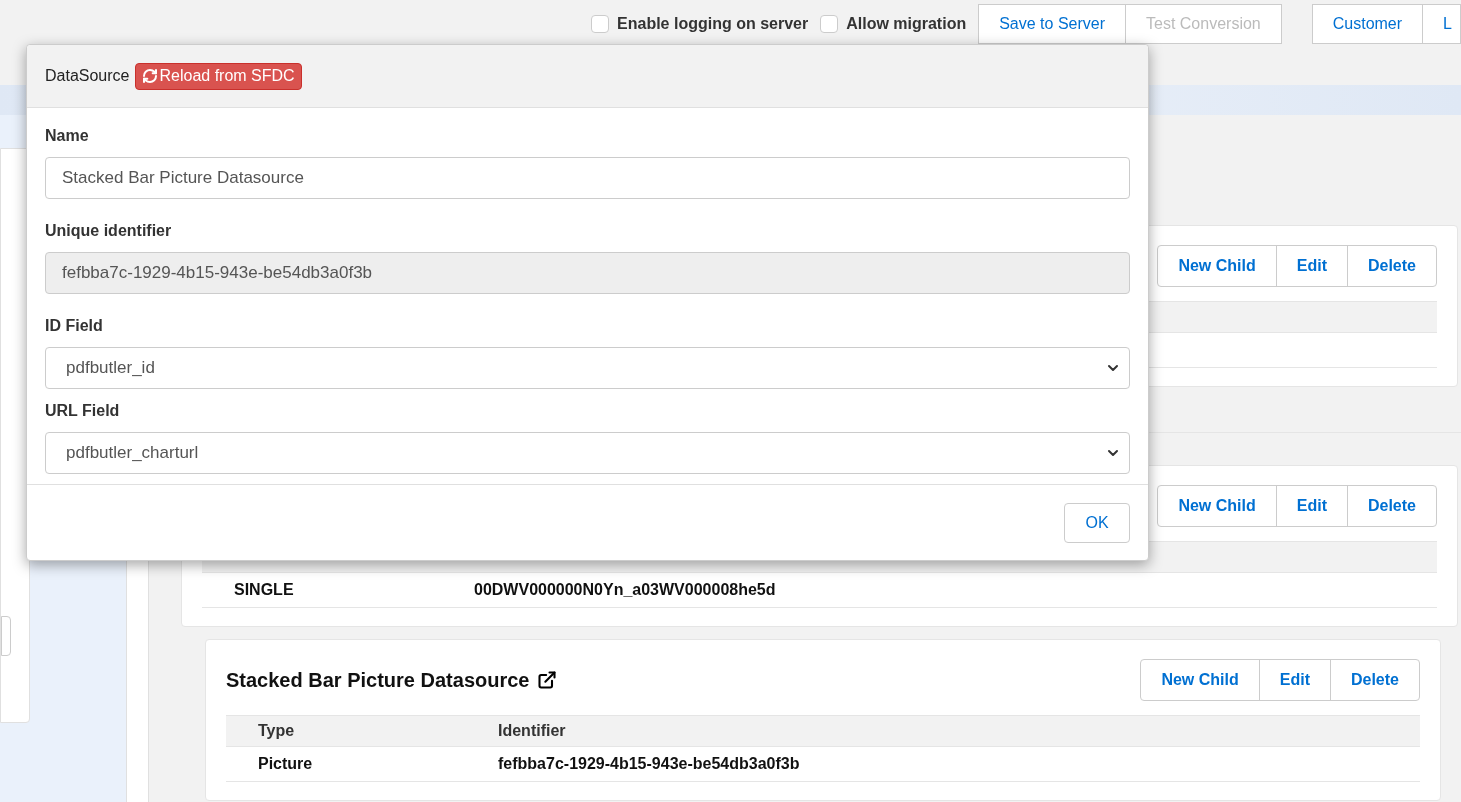 The height and width of the screenshot is (802, 1461). Describe the element at coordinates (1097, 522) in the screenshot. I see `ok-button: OK` at that location.